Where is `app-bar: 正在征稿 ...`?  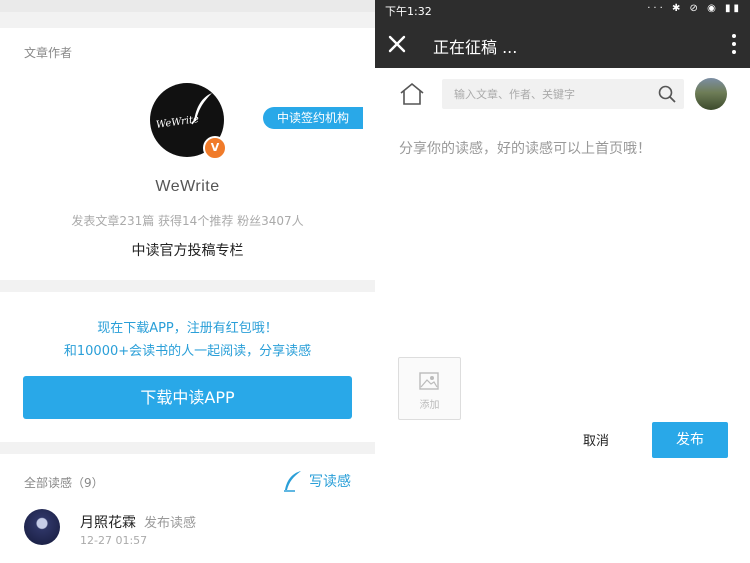
app-bar: 正在征稿 ... is located at coordinates (562, 44).